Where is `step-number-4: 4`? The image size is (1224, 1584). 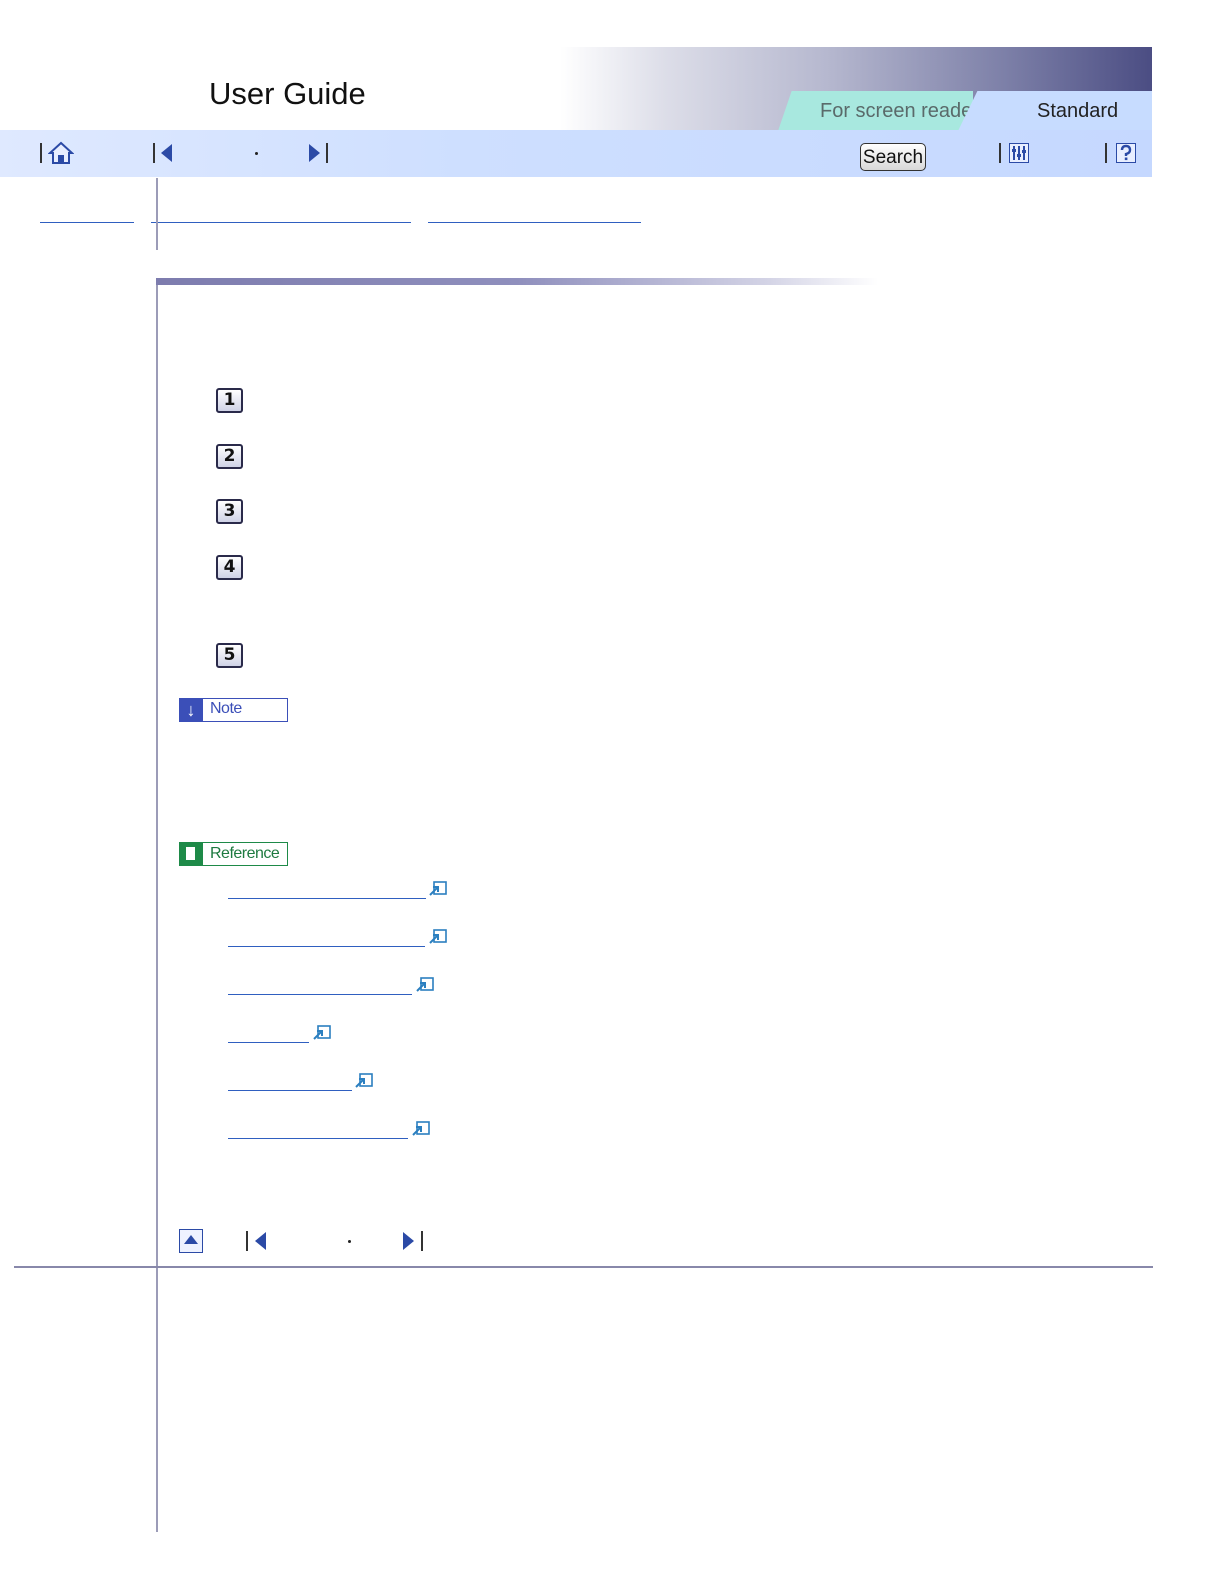
step-number-4: 4 is located at coordinates (229, 567).